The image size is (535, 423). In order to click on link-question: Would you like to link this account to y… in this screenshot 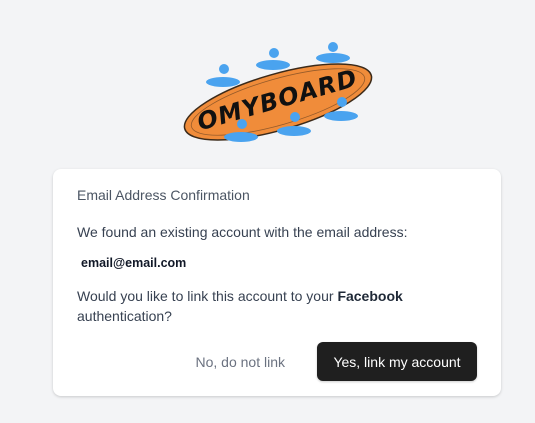, I will do `click(277, 306)`.